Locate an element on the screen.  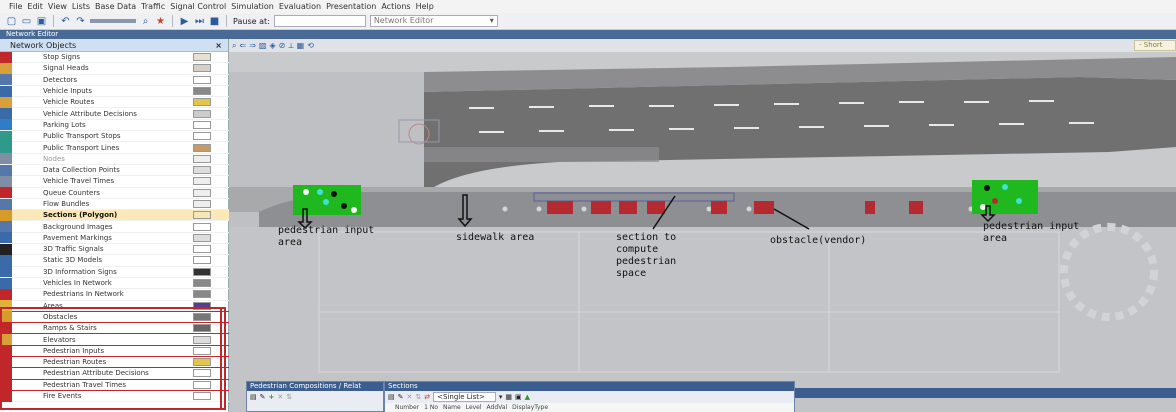
network-object-item: Vehicles In Network is located at coordinates (114, 283).